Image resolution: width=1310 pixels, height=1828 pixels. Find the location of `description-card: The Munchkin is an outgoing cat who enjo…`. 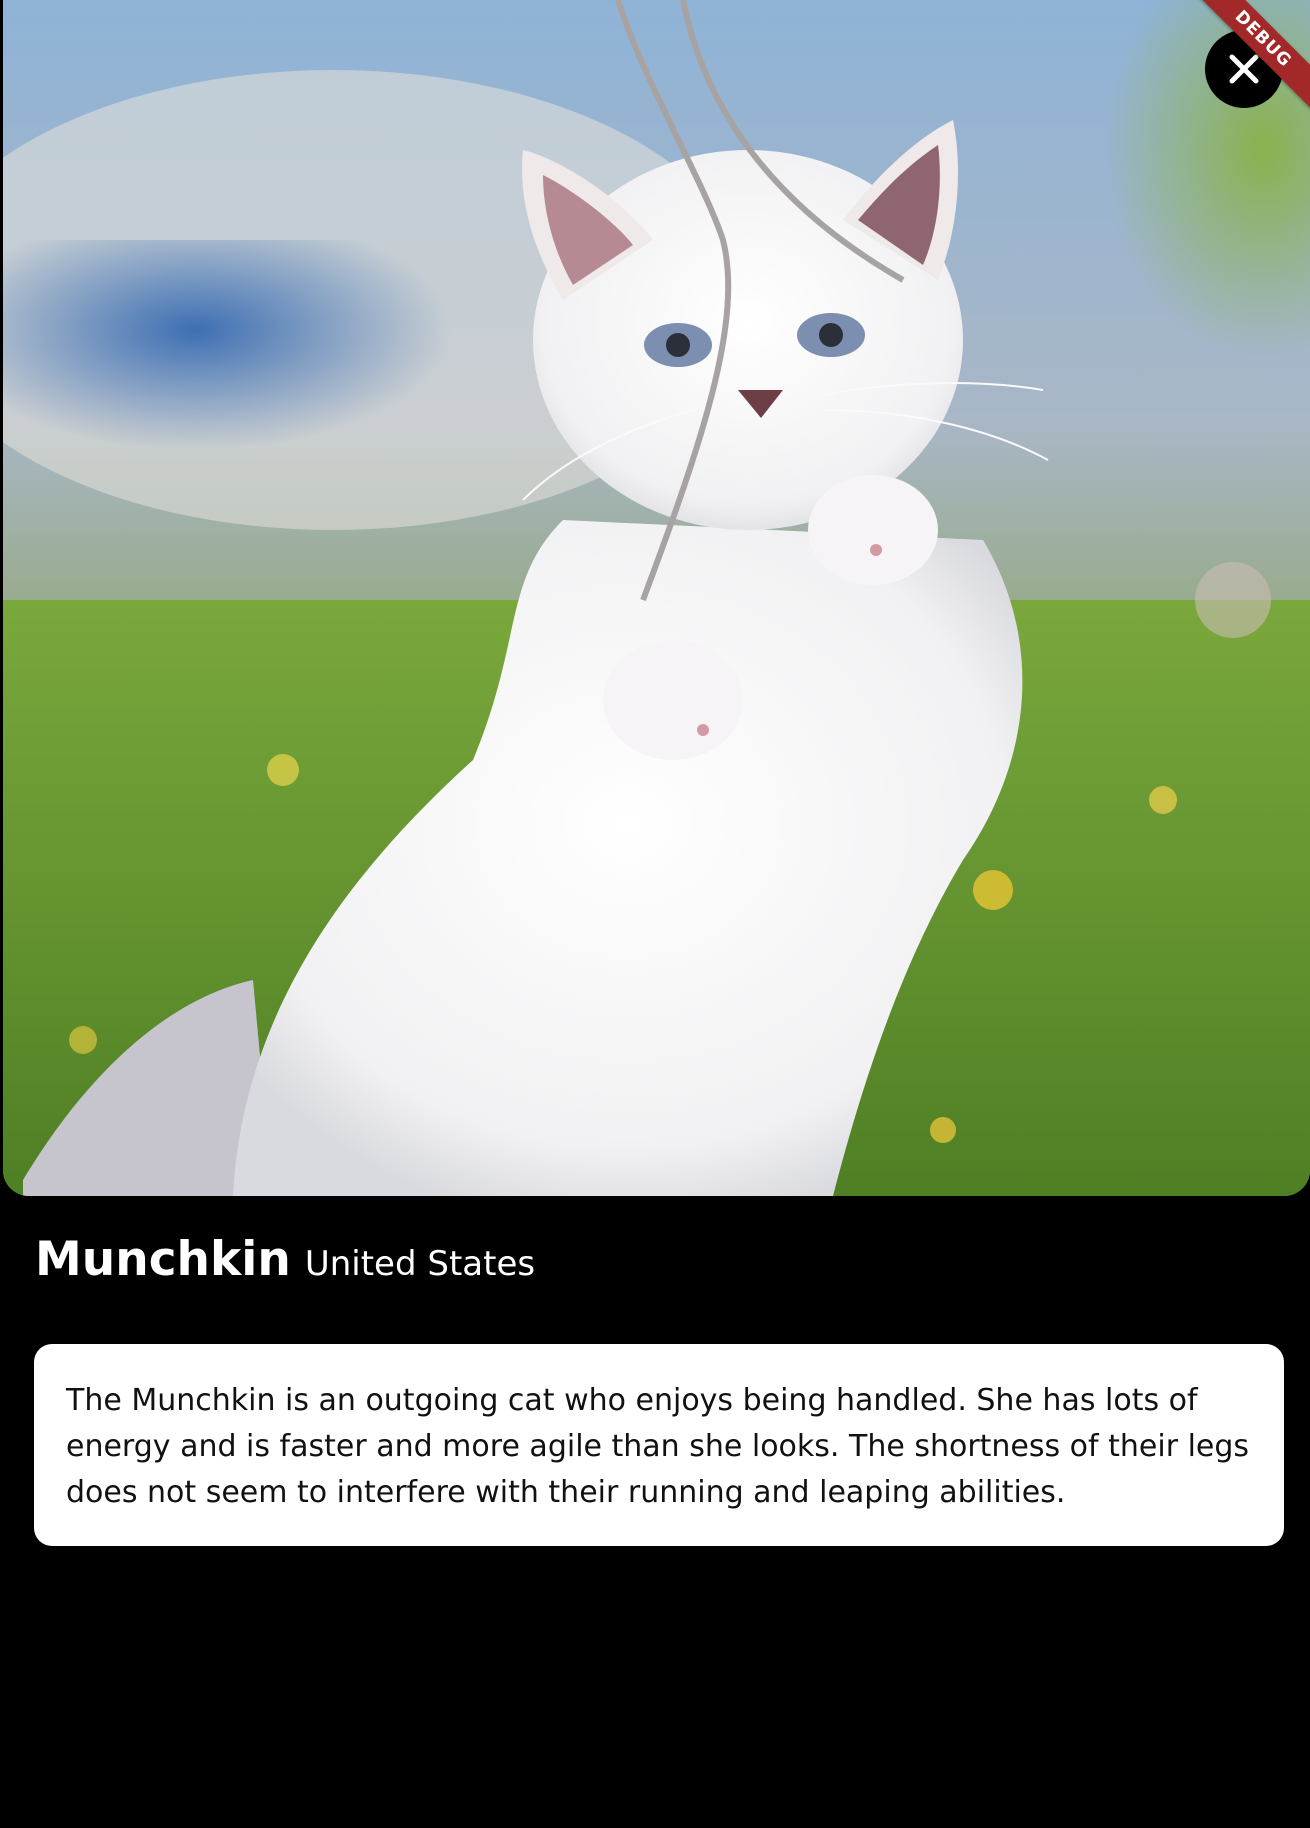

description-card: The Munchkin is an outgoing cat who enjo… is located at coordinates (659, 1445).